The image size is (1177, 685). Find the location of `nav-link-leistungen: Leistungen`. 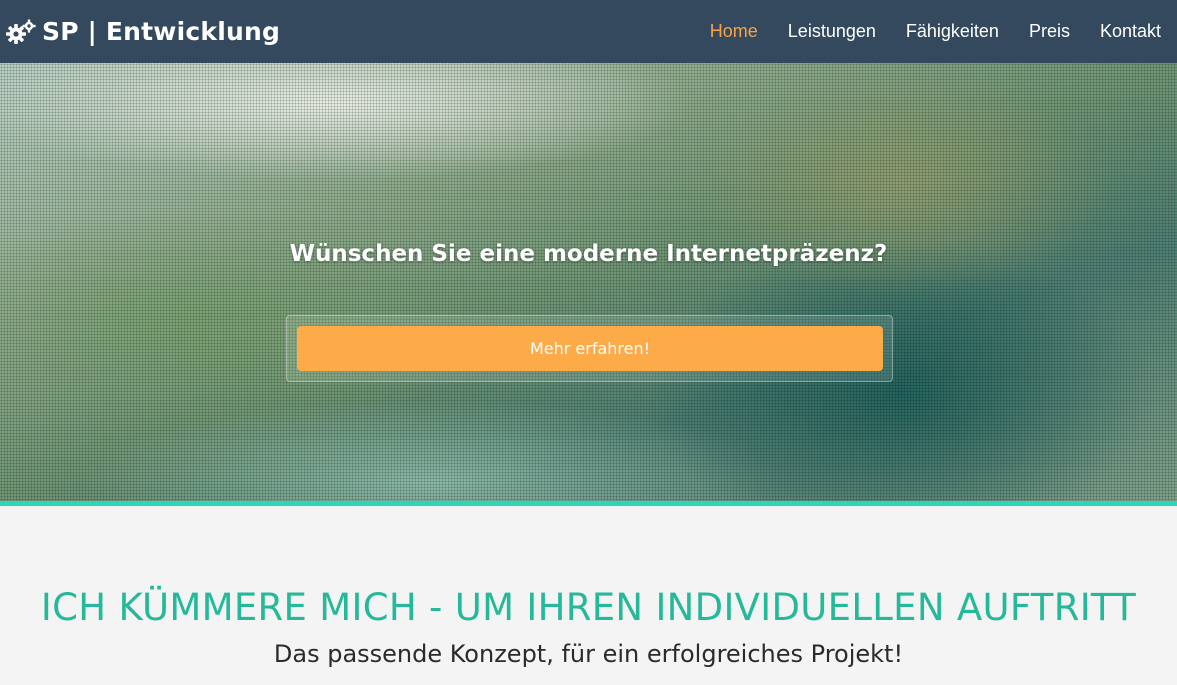

nav-link-leistungen: Leistungen is located at coordinates (832, 31).